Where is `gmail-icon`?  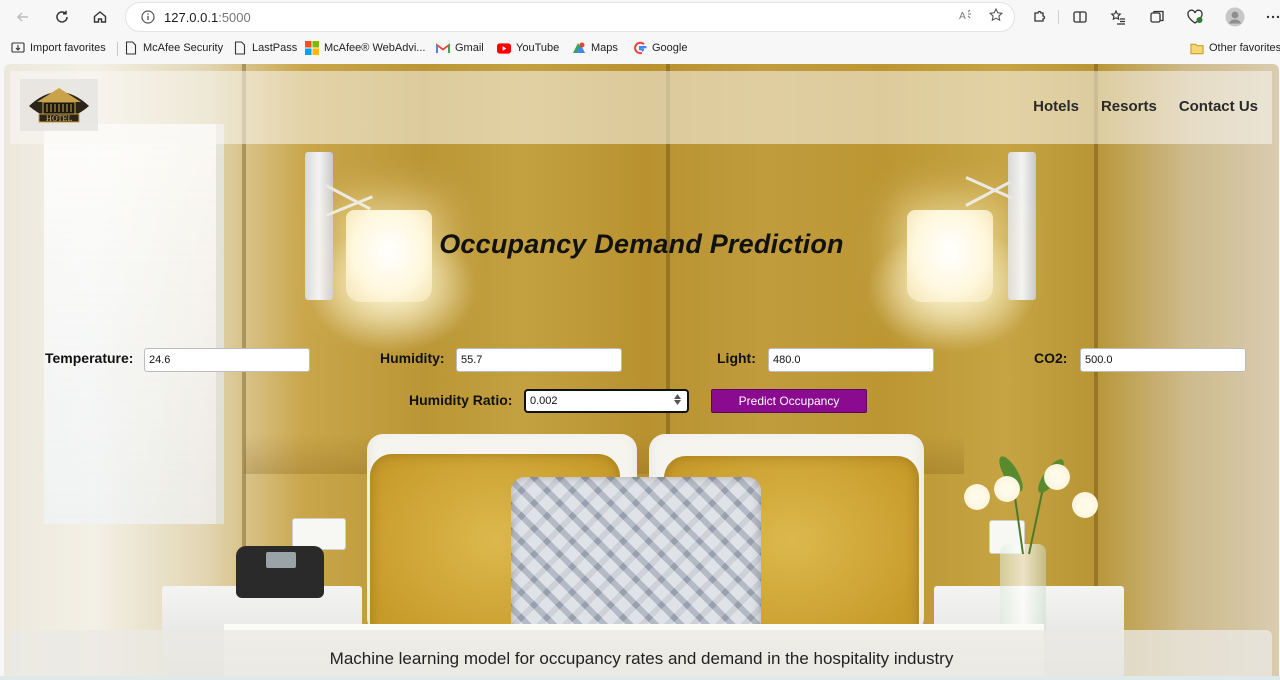
gmail-icon is located at coordinates (443, 48).